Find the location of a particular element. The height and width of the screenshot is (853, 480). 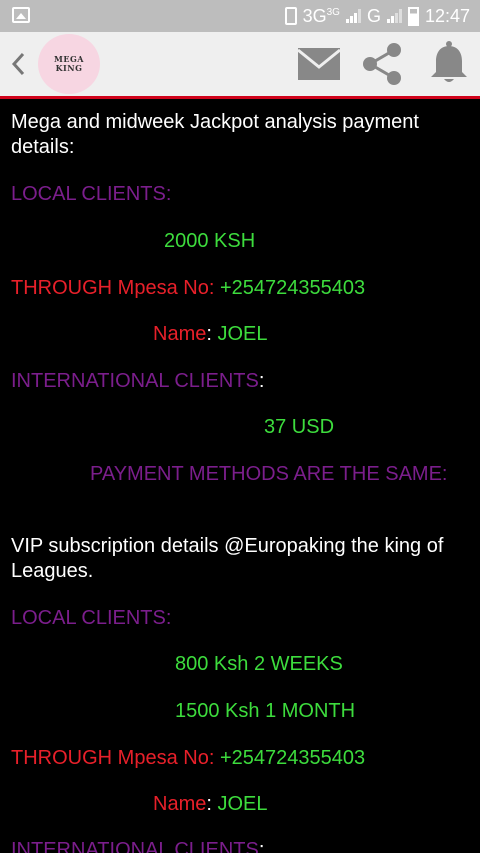

image-notification-icon is located at coordinates (21, 15).